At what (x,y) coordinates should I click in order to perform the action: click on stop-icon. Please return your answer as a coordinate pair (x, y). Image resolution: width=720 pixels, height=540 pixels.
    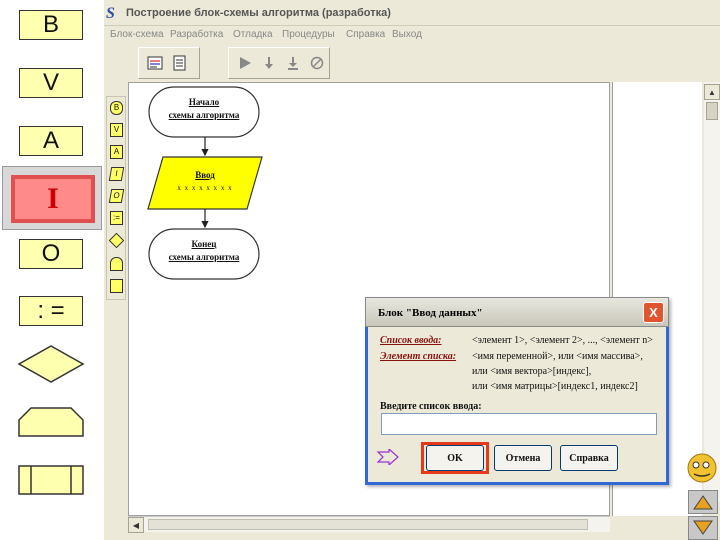
    Looking at the image, I should click on (317, 63).